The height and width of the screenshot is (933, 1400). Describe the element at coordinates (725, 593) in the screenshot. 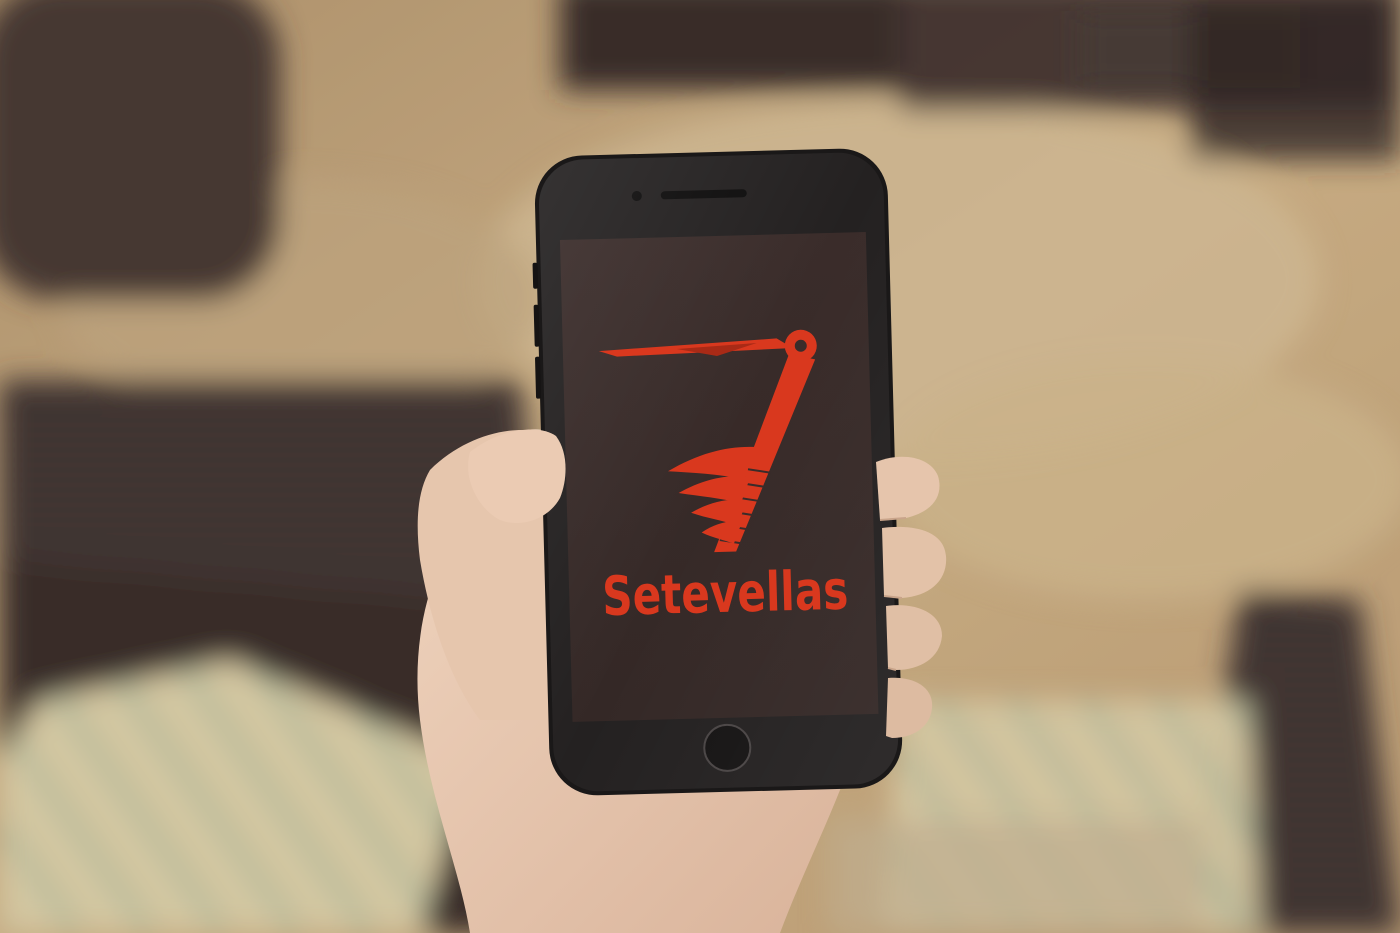

I see `brand-name: Setevellas` at that location.